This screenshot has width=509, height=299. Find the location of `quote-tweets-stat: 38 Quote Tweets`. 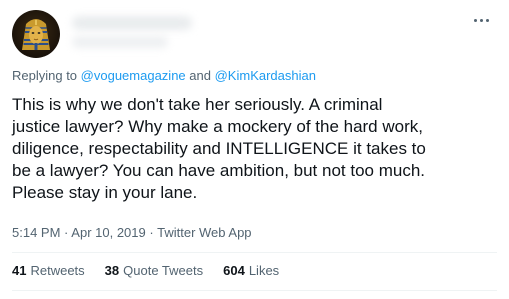

quote-tweets-stat: 38 Quote Tweets is located at coordinates (154, 270).